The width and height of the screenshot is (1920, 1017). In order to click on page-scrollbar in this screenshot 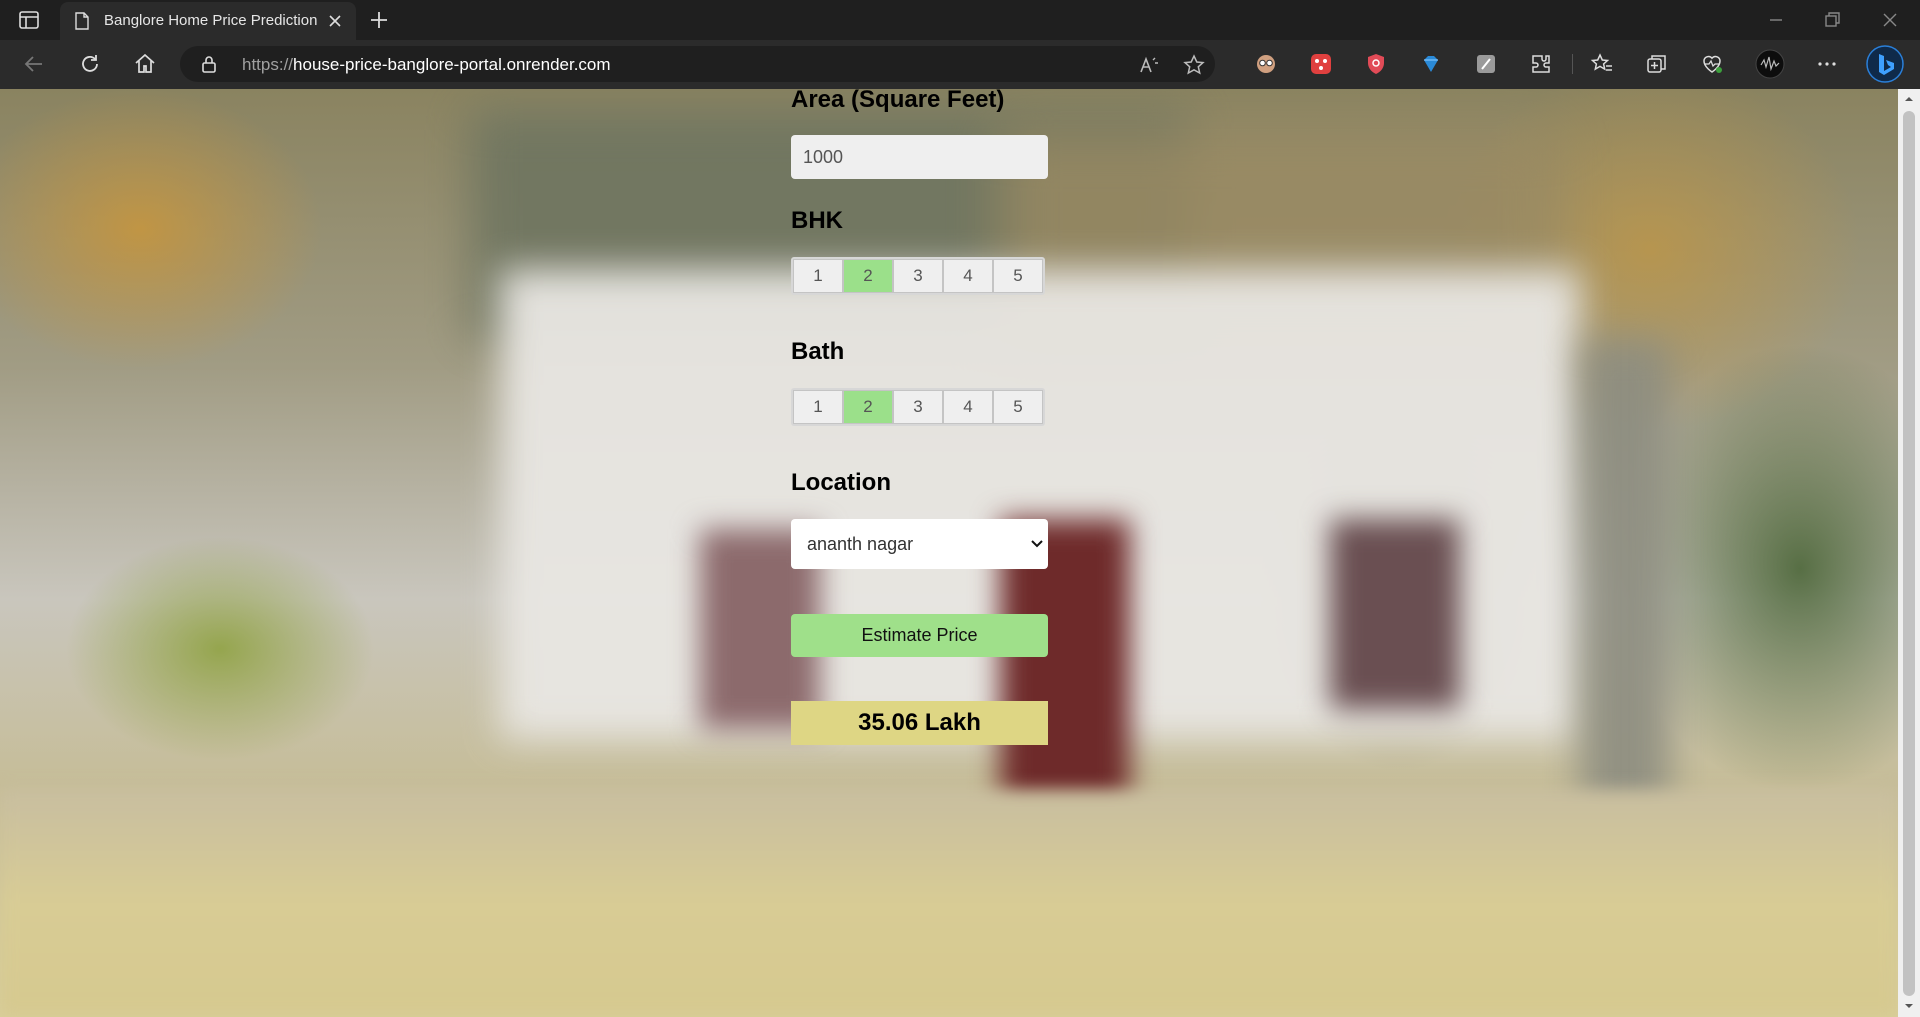, I will do `click(1909, 553)`.